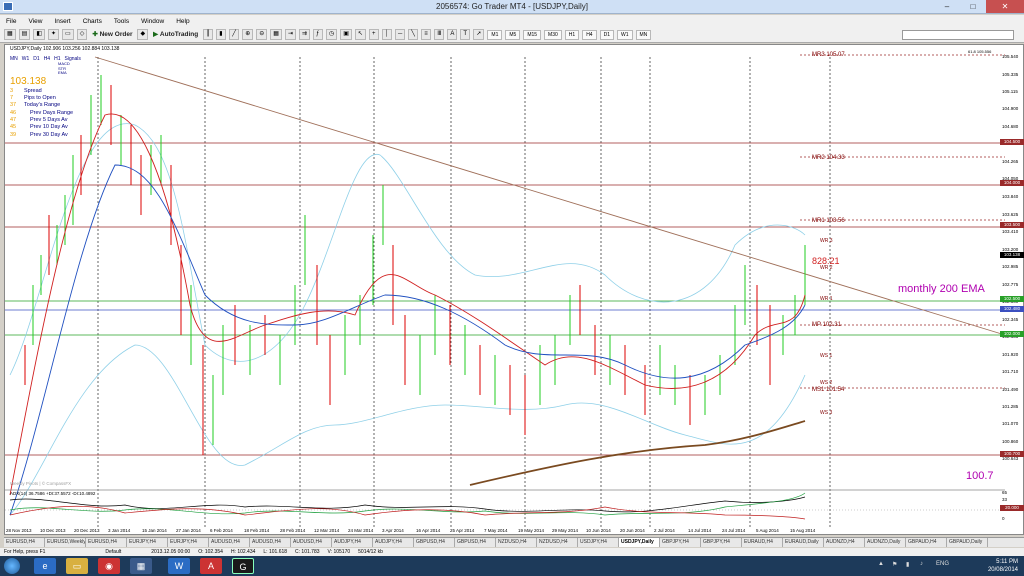 This screenshot has height=576, width=1024. Describe the element at coordinates (762, 542) in the screenshot. I see `chart-tab: EURAUD,H4` at that location.